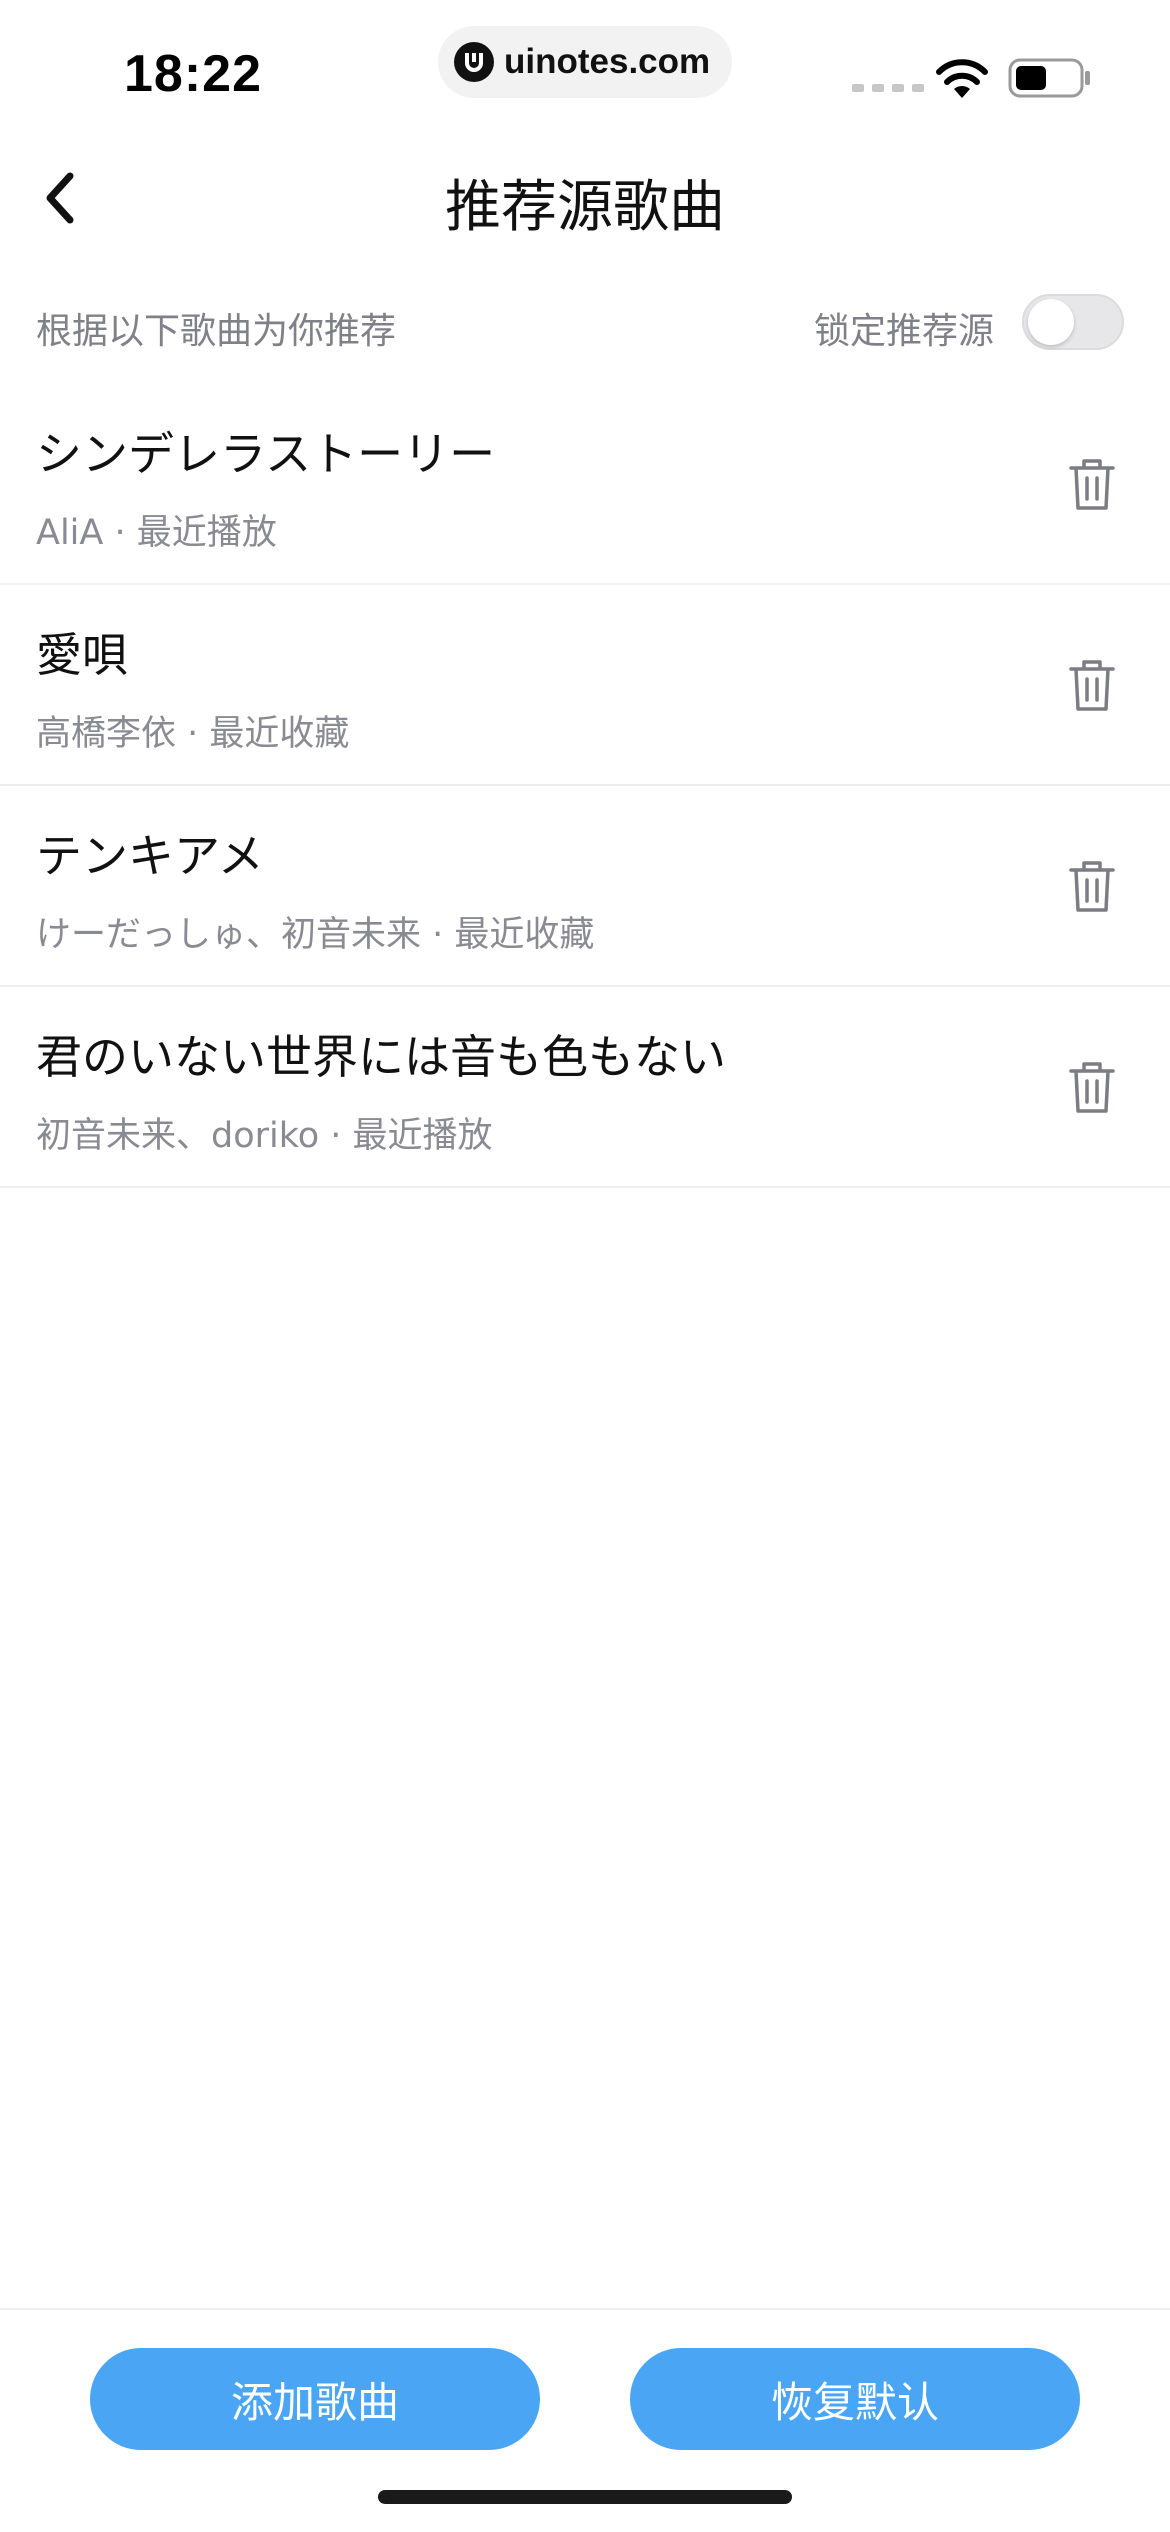 The width and height of the screenshot is (1170, 2532). I want to click on lock-source-label: 锁定推荐源, so click(904, 331).